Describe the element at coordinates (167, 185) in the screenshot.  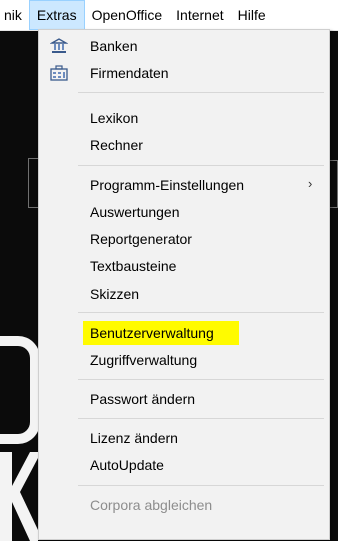
I see `menu-item-label: Programm-Einstellungen` at that location.